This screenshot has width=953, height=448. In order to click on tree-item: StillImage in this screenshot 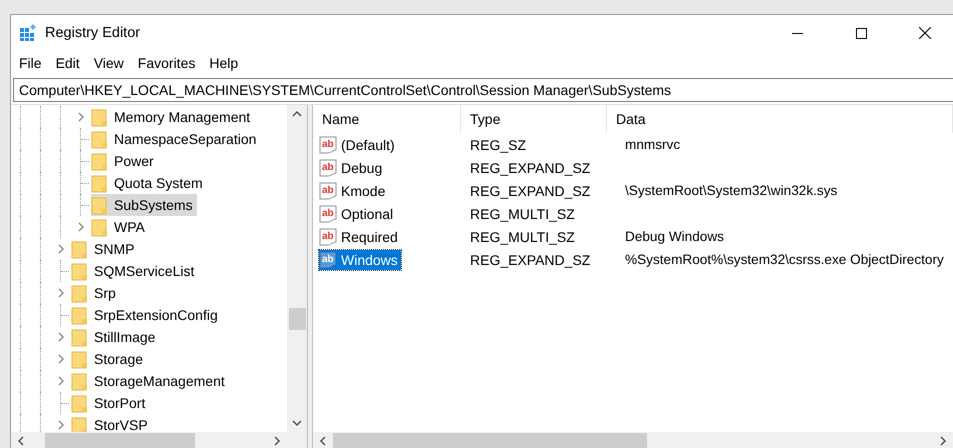, I will do `click(115, 337)`.